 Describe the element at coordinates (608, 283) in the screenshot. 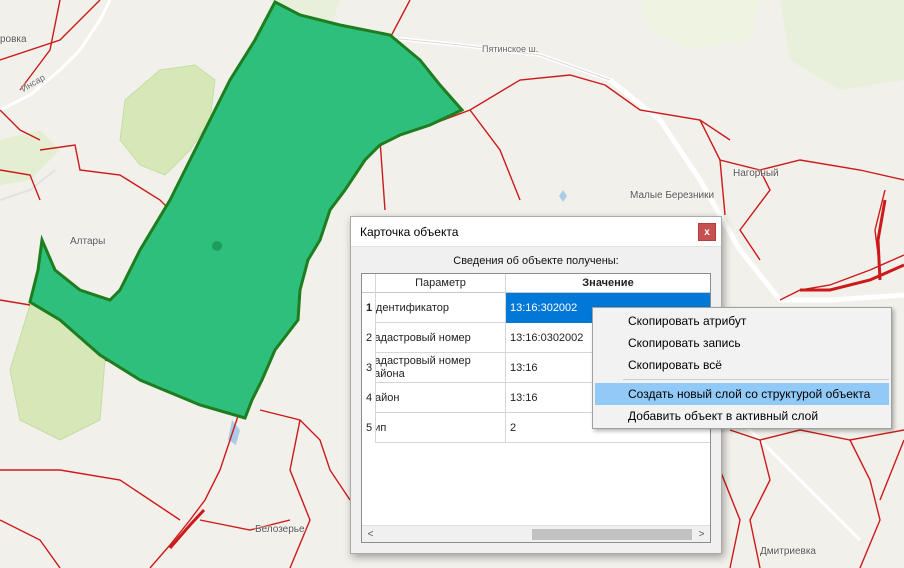

I see `column-header-value: Значение` at that location.